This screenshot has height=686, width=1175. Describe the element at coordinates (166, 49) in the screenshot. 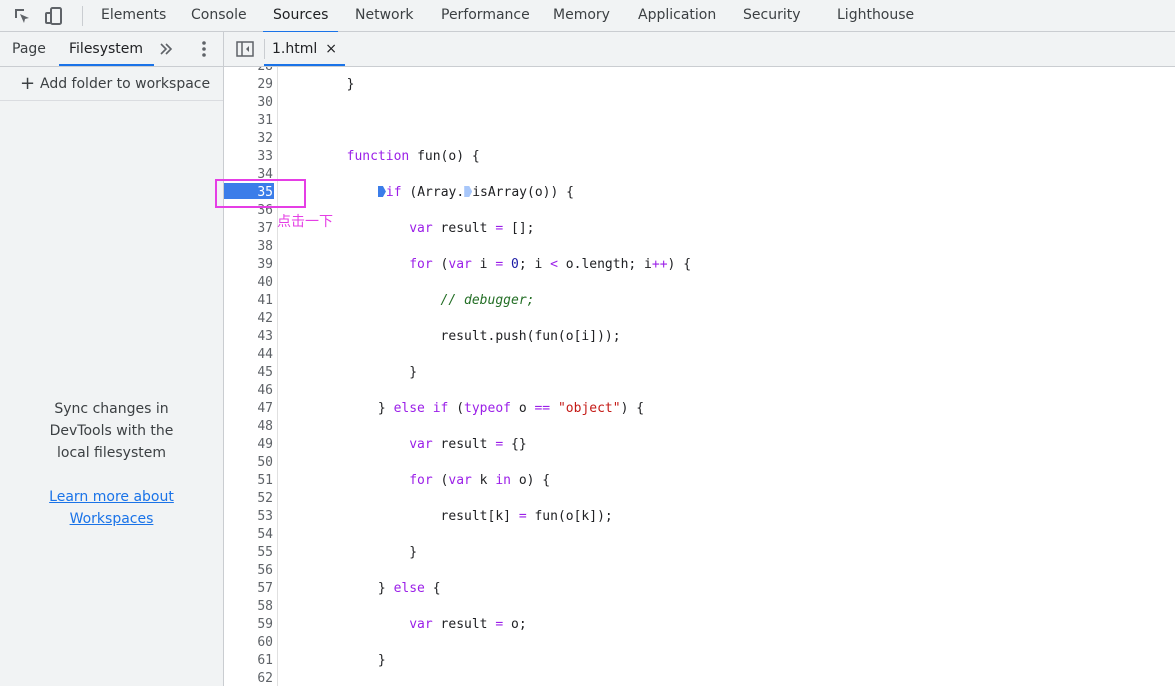

I see `more-tabs-chevron-icon` at that location.